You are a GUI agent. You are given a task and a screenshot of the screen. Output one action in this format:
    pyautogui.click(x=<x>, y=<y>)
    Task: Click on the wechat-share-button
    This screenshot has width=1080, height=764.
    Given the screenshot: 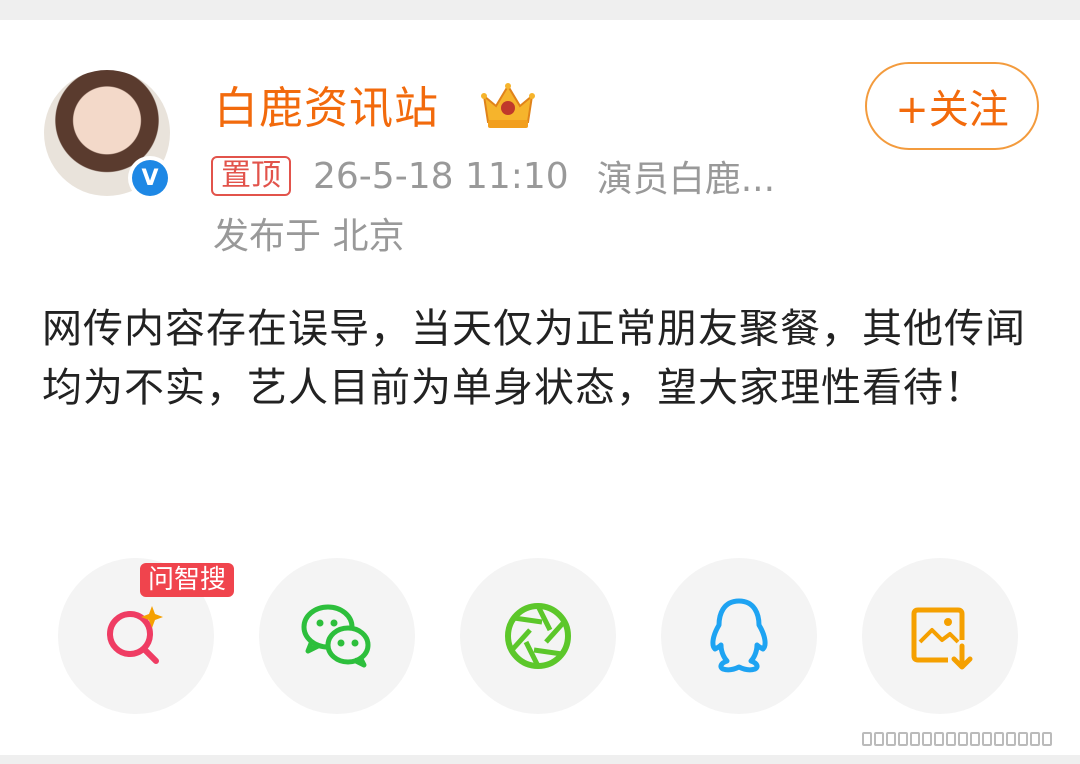 What is the action you would take?
    pyautogui.click(x=337, y=636)
    